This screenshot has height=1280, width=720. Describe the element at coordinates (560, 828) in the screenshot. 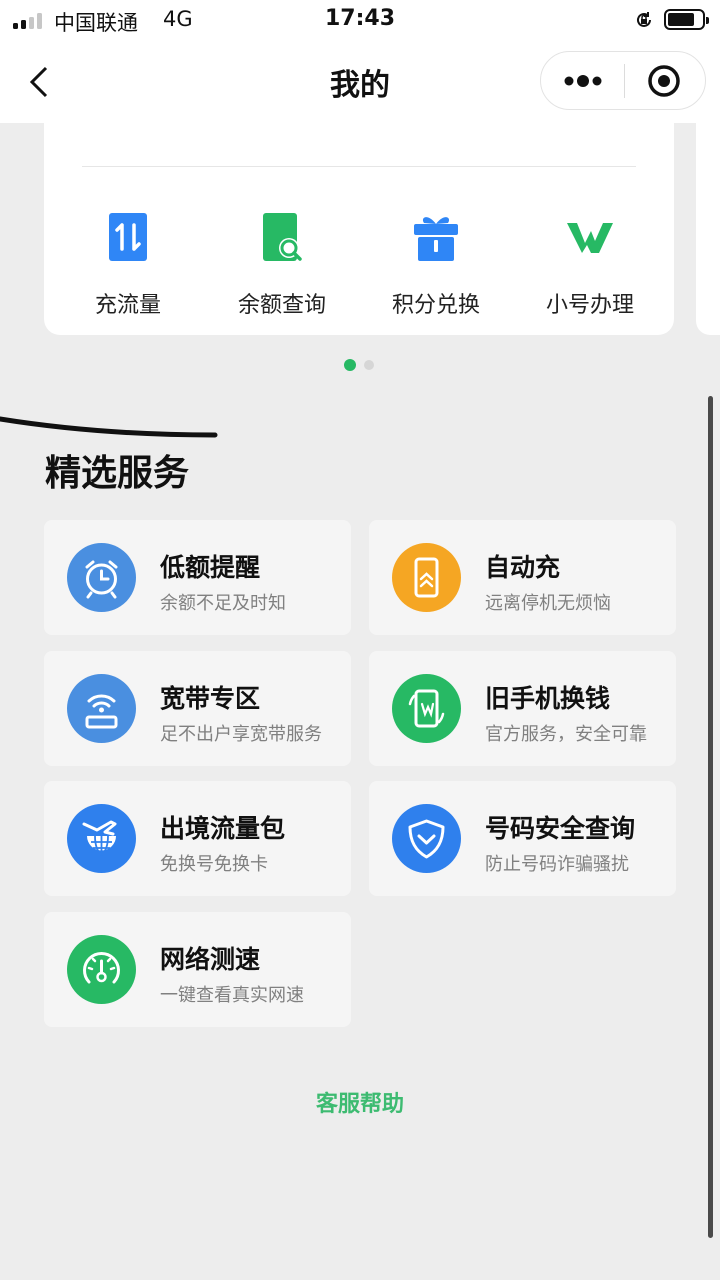

I see `service-name: 号码安全查询` at that location.